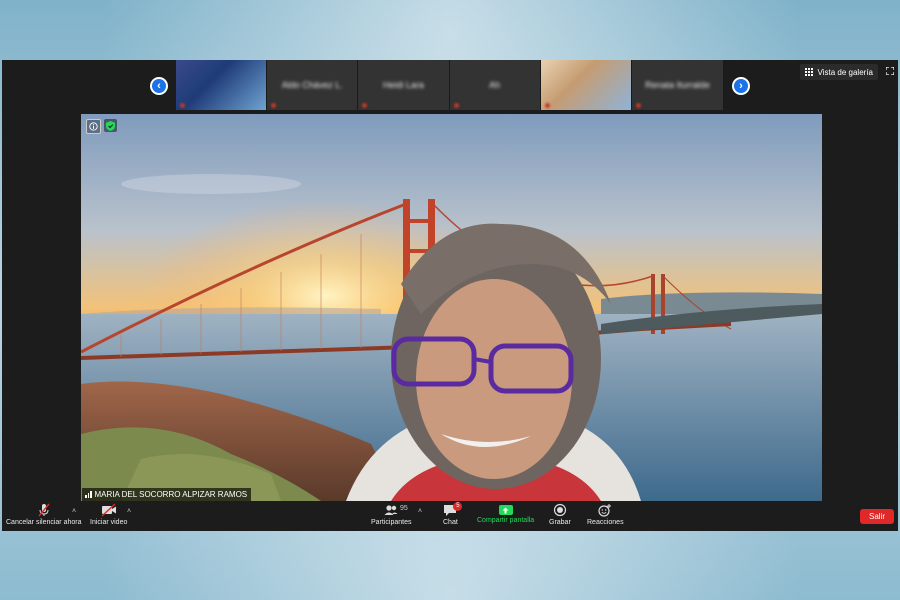  Describe the element at coordinates (808, 72) in the screenshot. I see `grid-icon` at that location.